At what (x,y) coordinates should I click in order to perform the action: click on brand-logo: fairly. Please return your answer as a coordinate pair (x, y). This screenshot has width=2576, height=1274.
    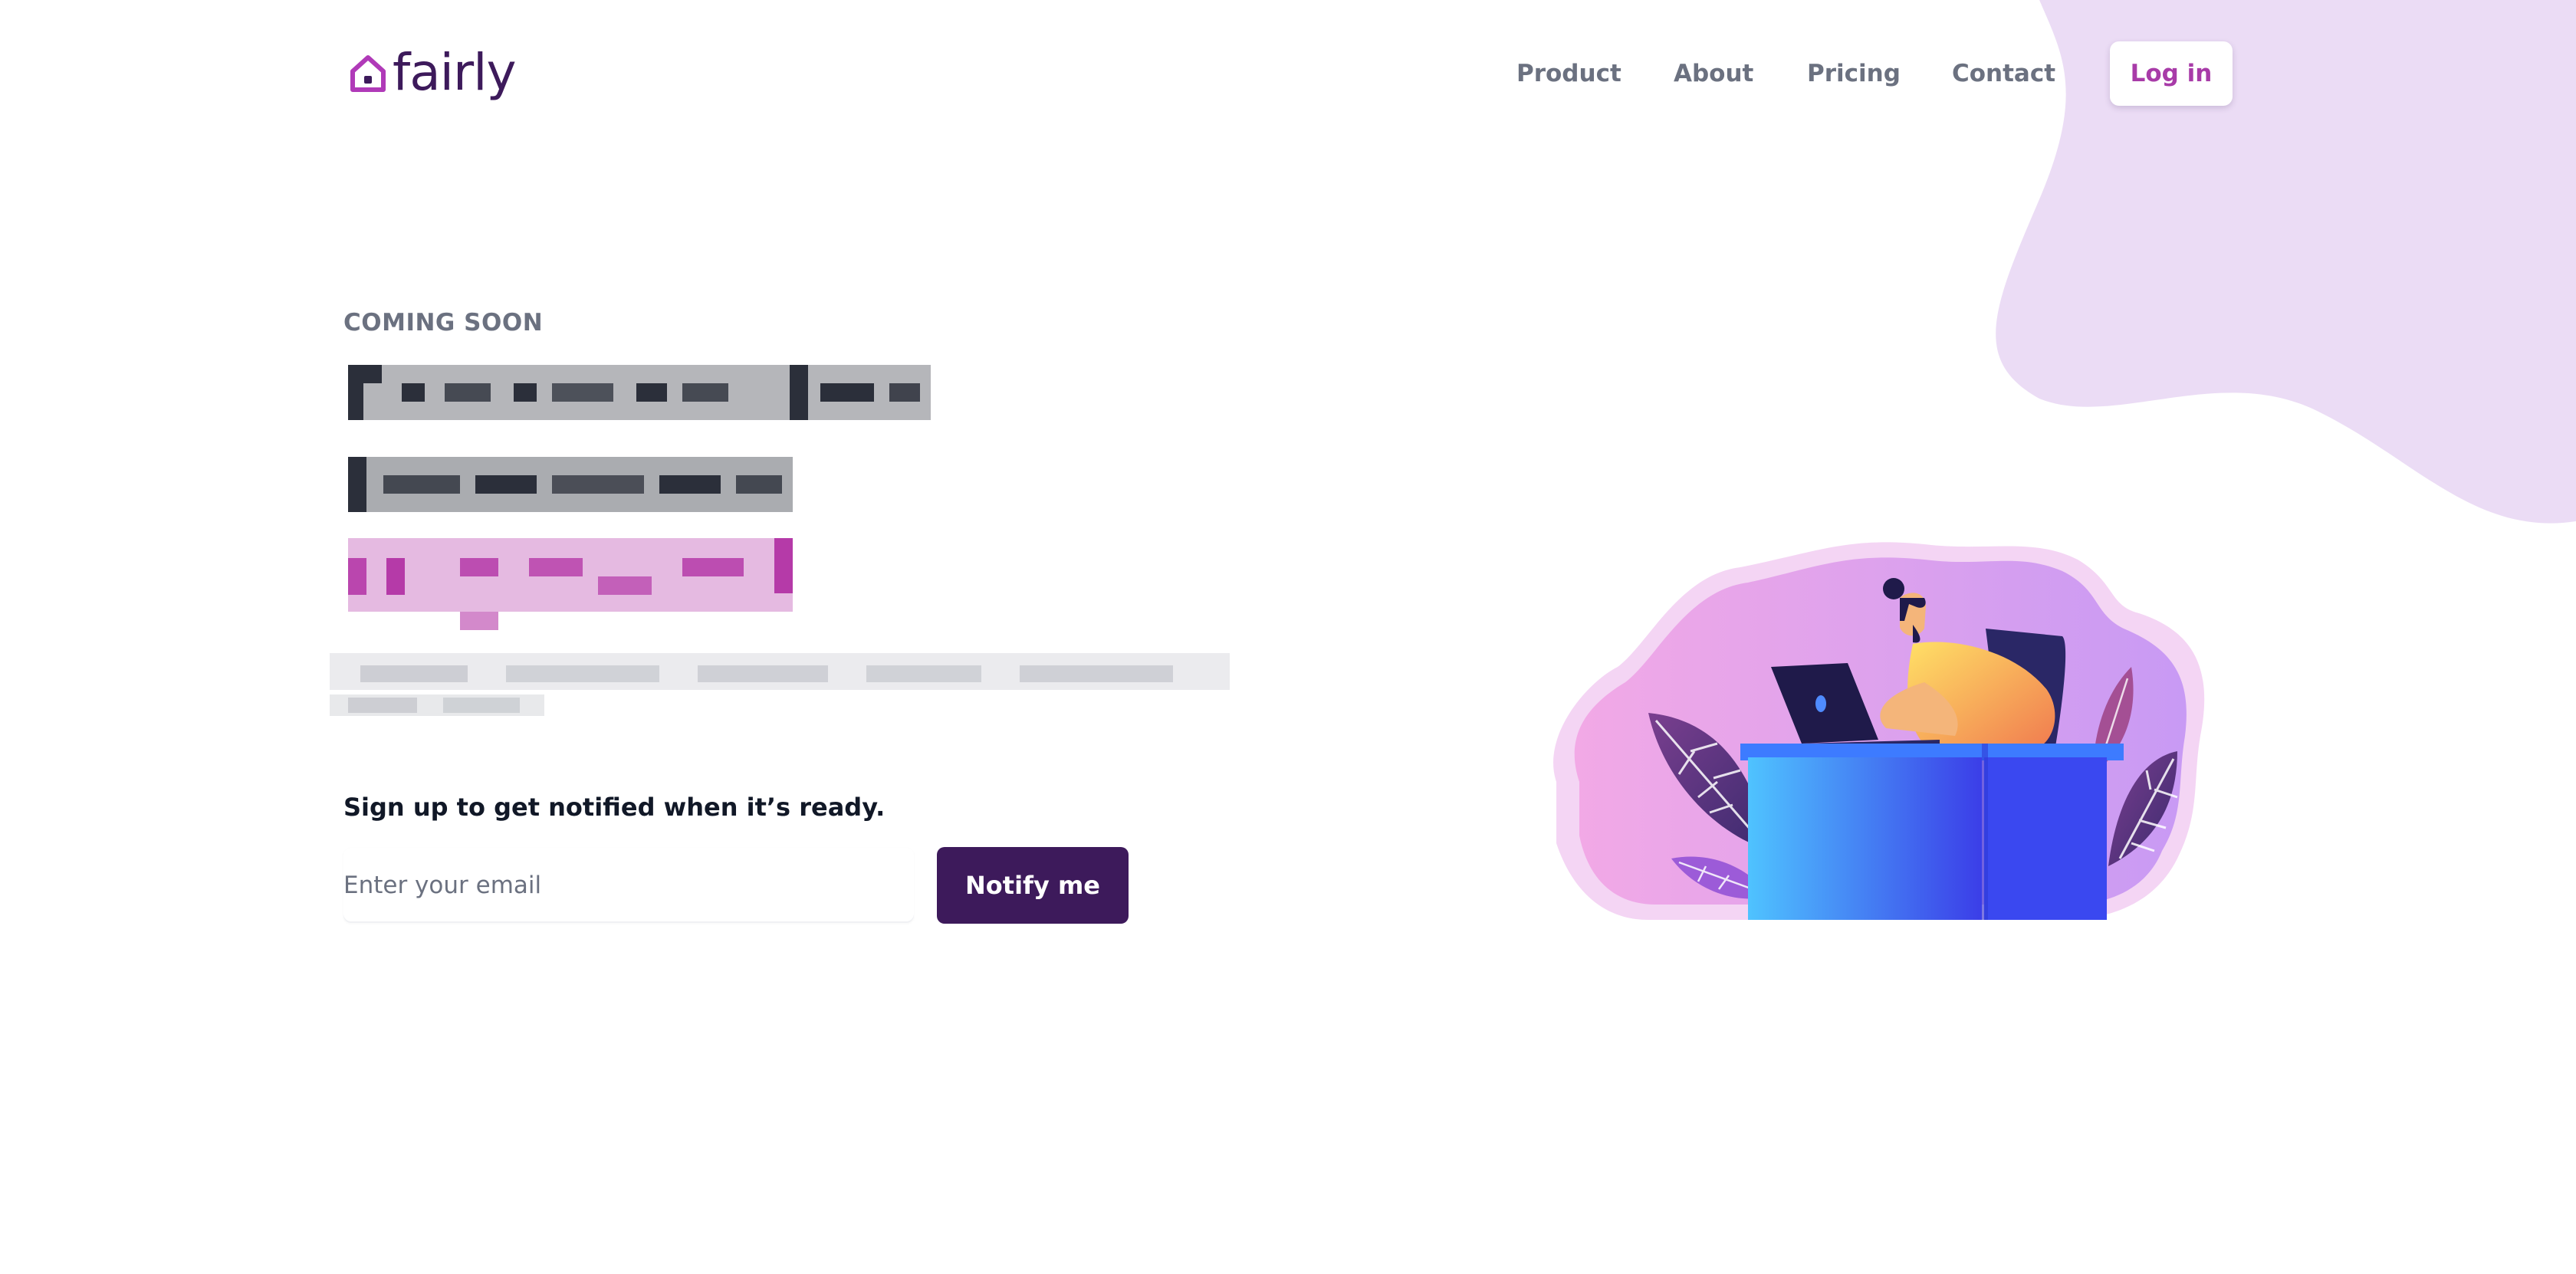
    Looking at the image, I should click on (432, 72).